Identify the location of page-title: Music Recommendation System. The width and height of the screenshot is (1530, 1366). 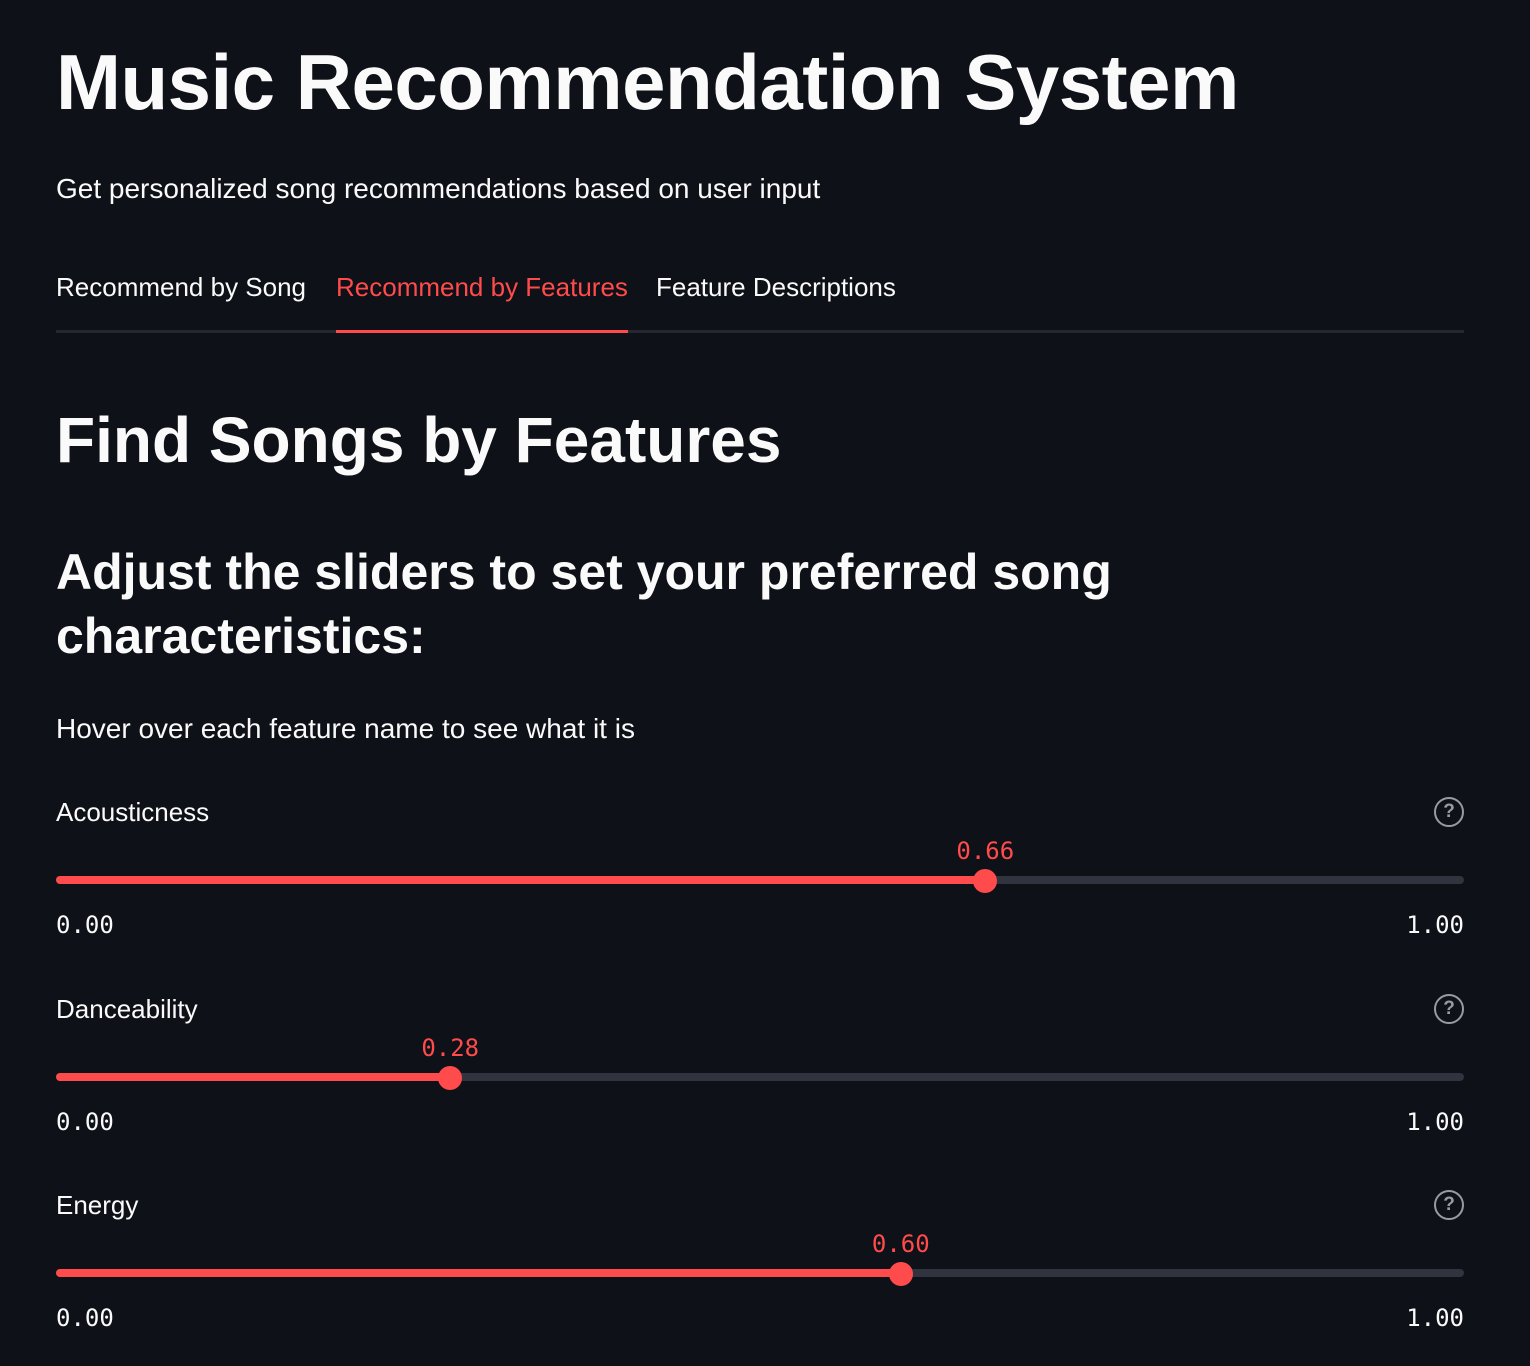
(647, 82).